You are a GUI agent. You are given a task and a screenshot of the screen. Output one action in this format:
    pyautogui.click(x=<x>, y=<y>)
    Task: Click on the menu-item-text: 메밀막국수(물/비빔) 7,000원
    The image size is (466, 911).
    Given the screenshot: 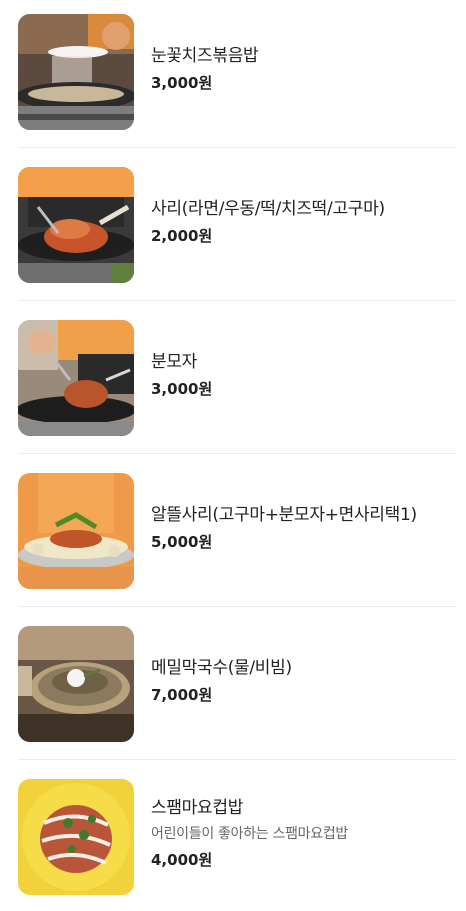 What is the action you would take?
    pyautogui.click(x=302, y=681)
    